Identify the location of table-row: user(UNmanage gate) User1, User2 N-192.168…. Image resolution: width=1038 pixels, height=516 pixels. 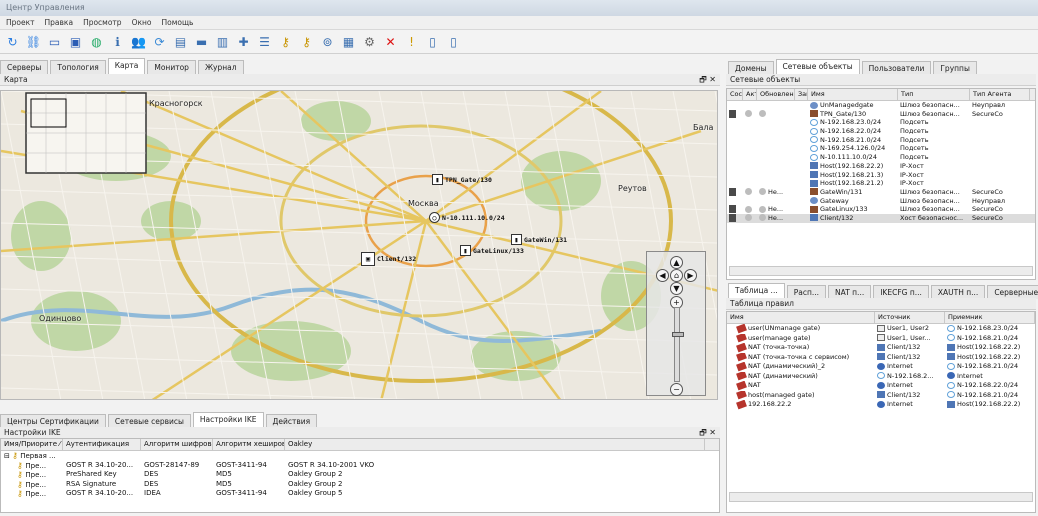
(881, 329).